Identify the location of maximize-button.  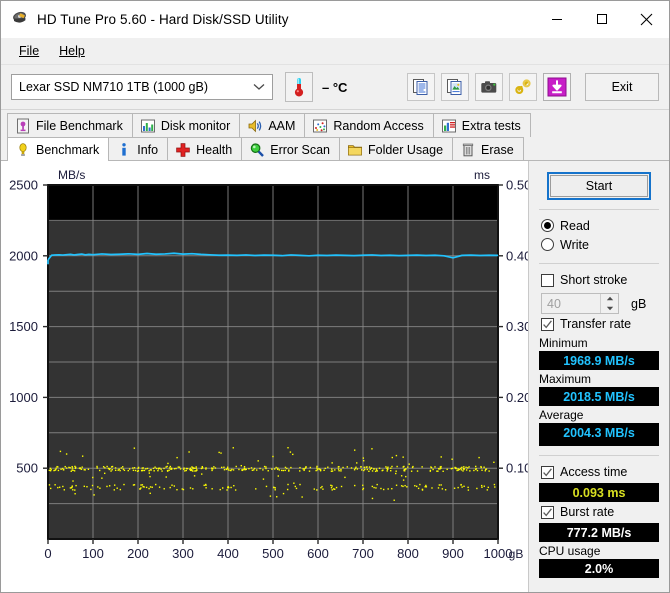
(601, 19).